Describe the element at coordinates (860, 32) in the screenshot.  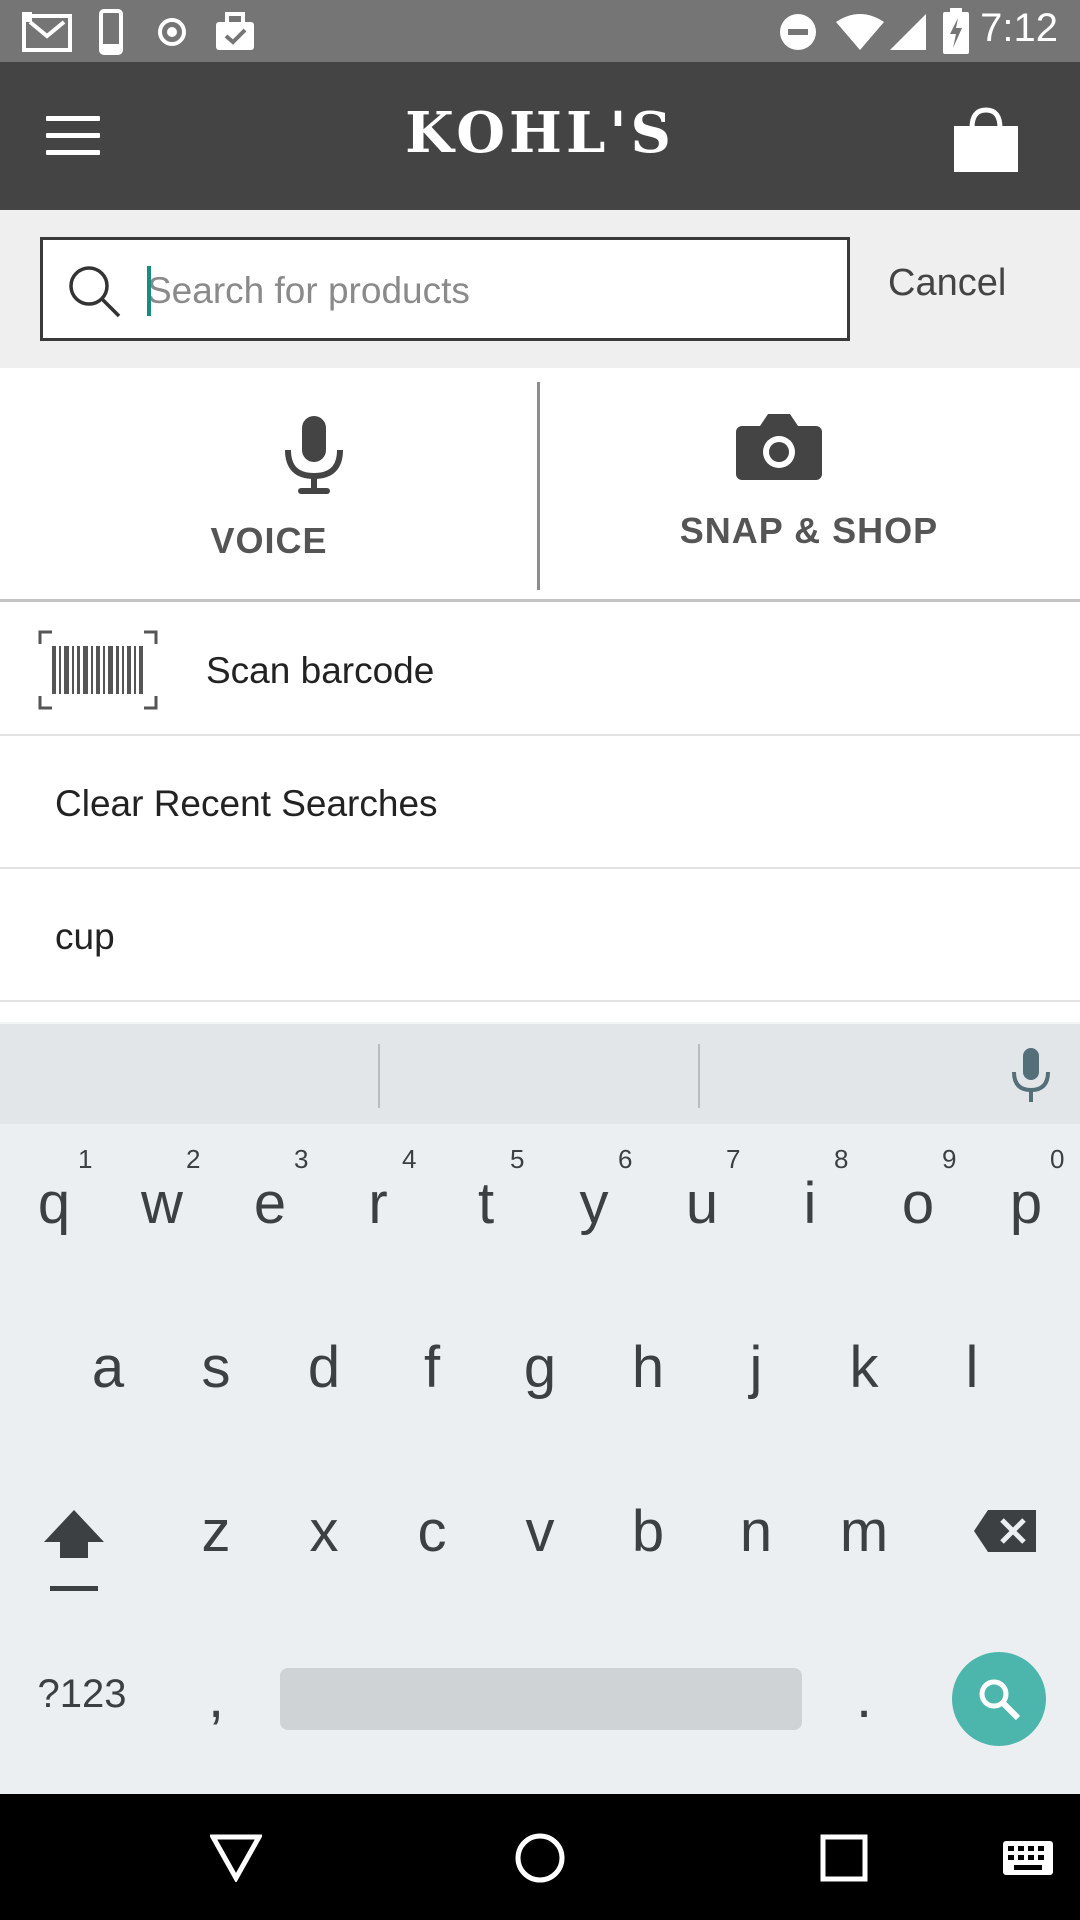
I see `wifi-icon` at that location.